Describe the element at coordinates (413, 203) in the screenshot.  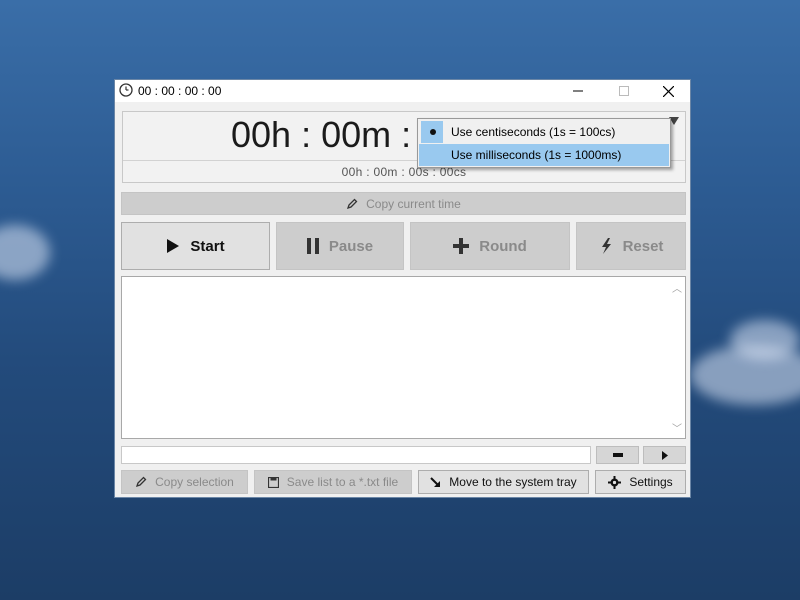
I see `copy-current-time-label: Copy current time` at that location.